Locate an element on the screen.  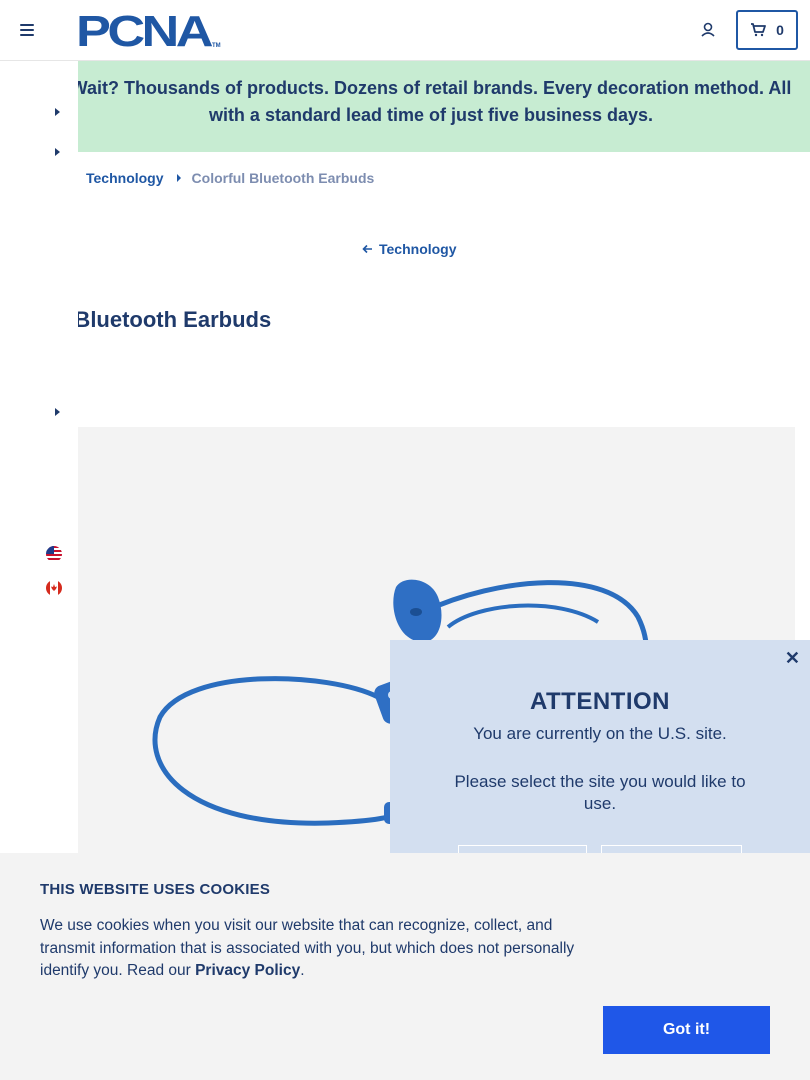
logo-tm: TM is located at coordinates (216, 46).